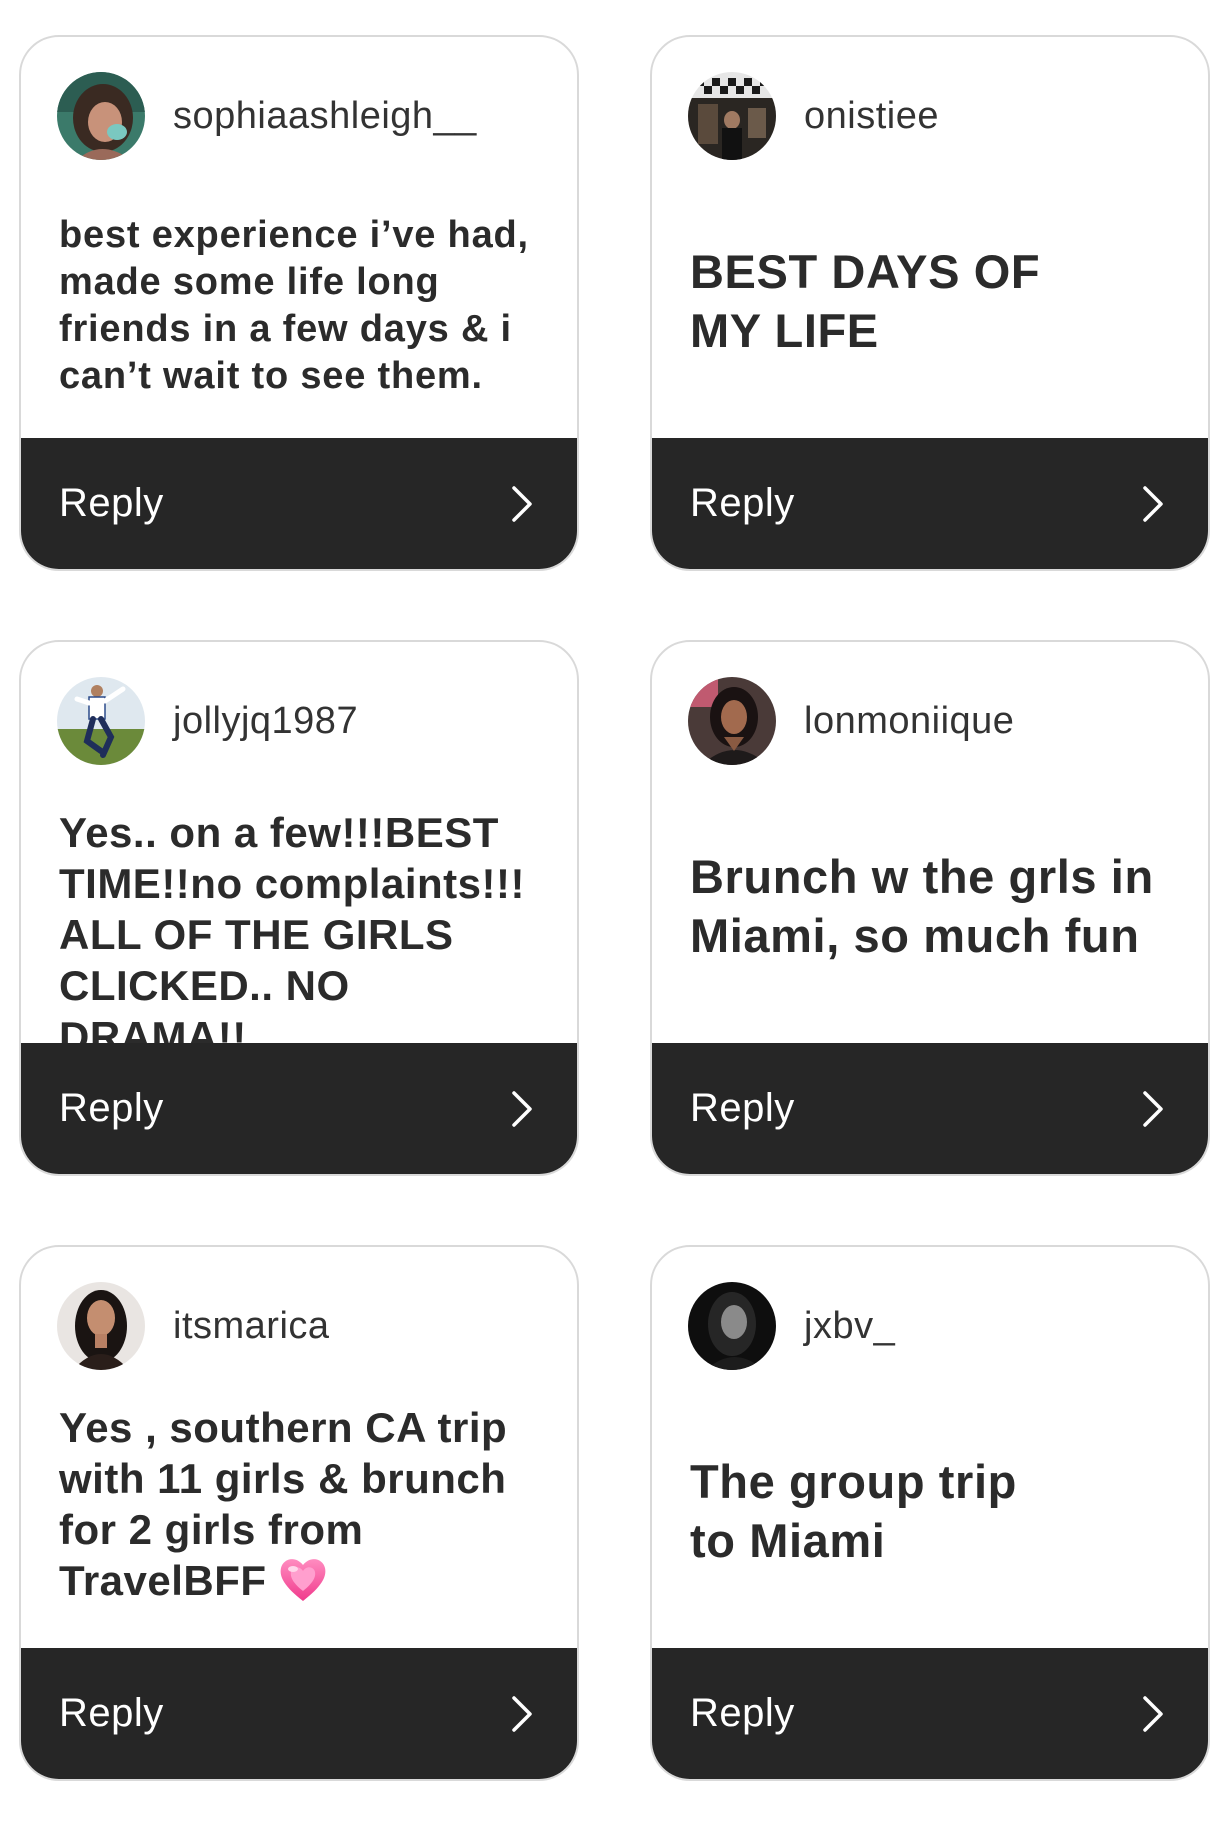  I want to click on card-header: jollyjq1987, so click(207, 721).